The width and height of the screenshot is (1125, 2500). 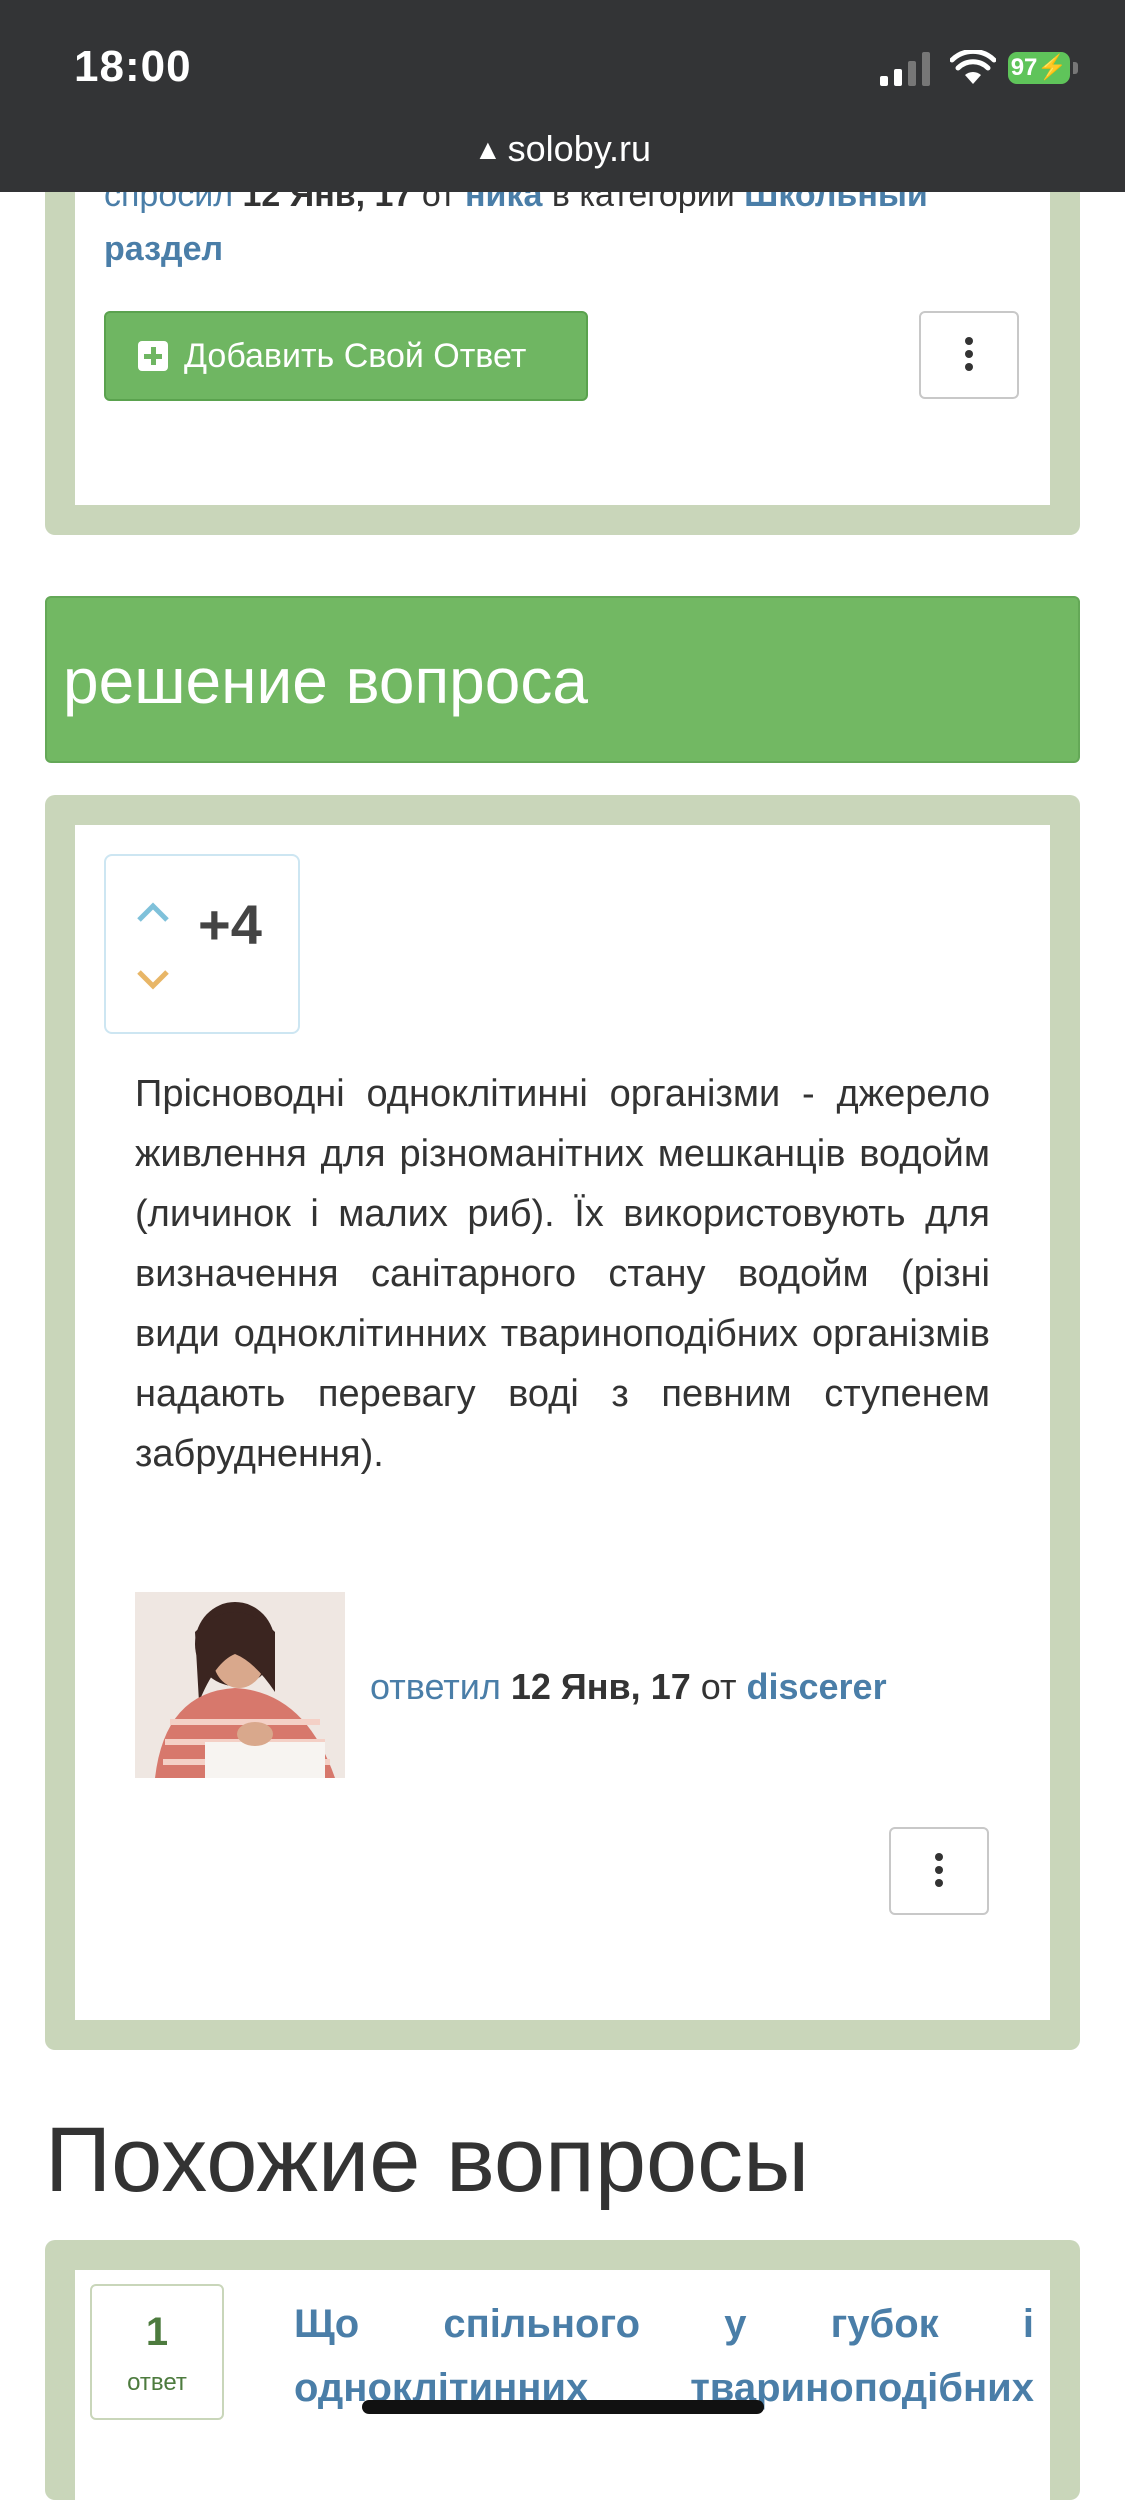 What do you see at coordinates (562, 96) in the screenshot?
I see `browser-top-bar: 18:00 97⚡ ▲ soloby.ru` at bounding box center [562, 96].